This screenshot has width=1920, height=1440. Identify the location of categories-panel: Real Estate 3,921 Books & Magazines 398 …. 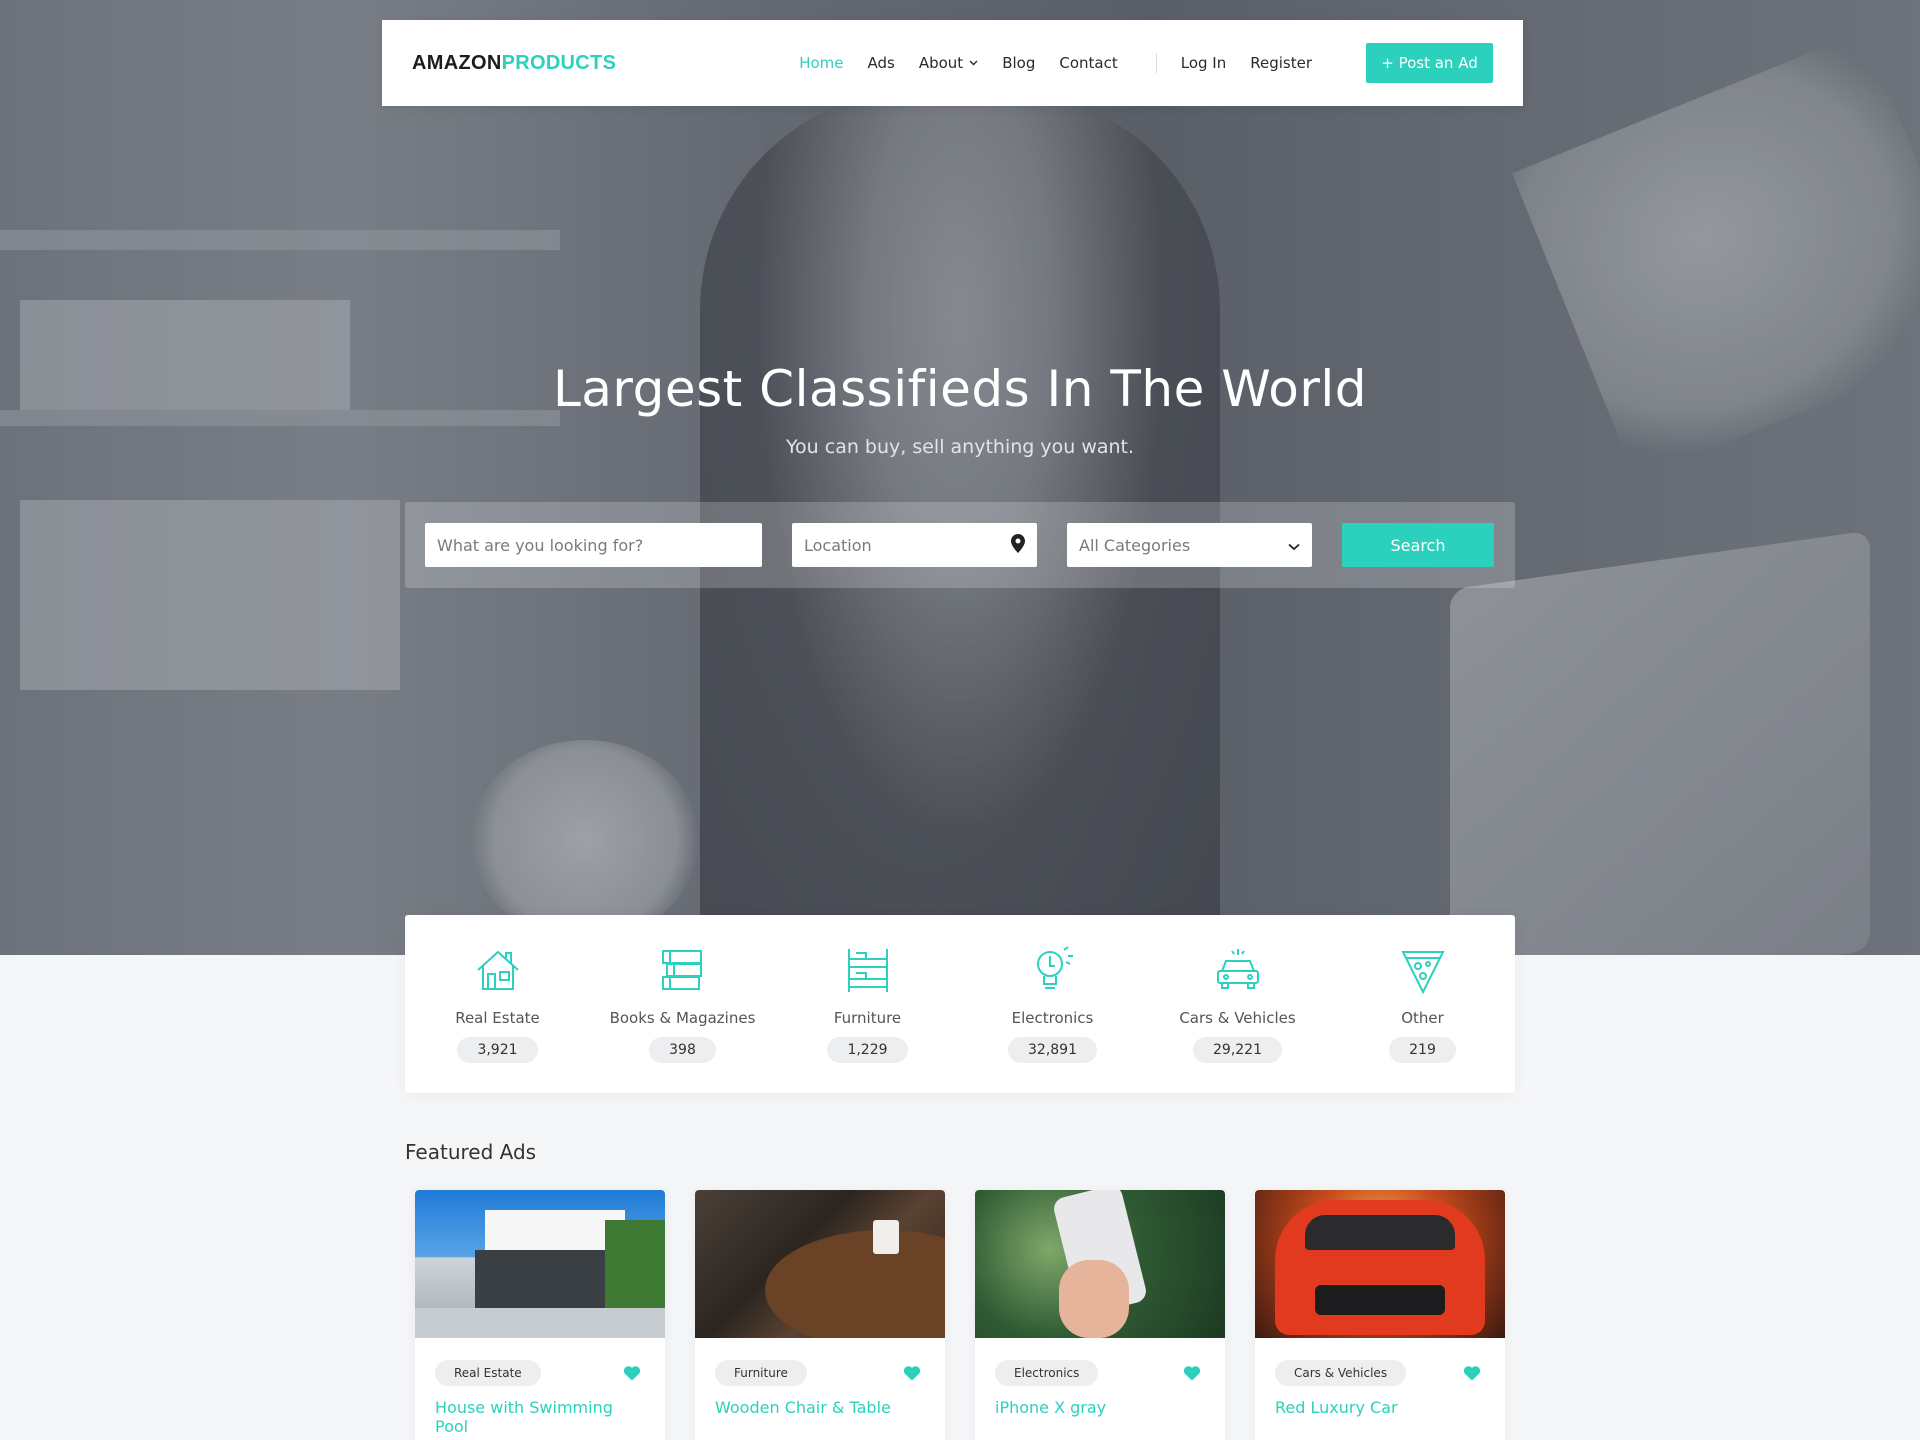
(960, 1004).